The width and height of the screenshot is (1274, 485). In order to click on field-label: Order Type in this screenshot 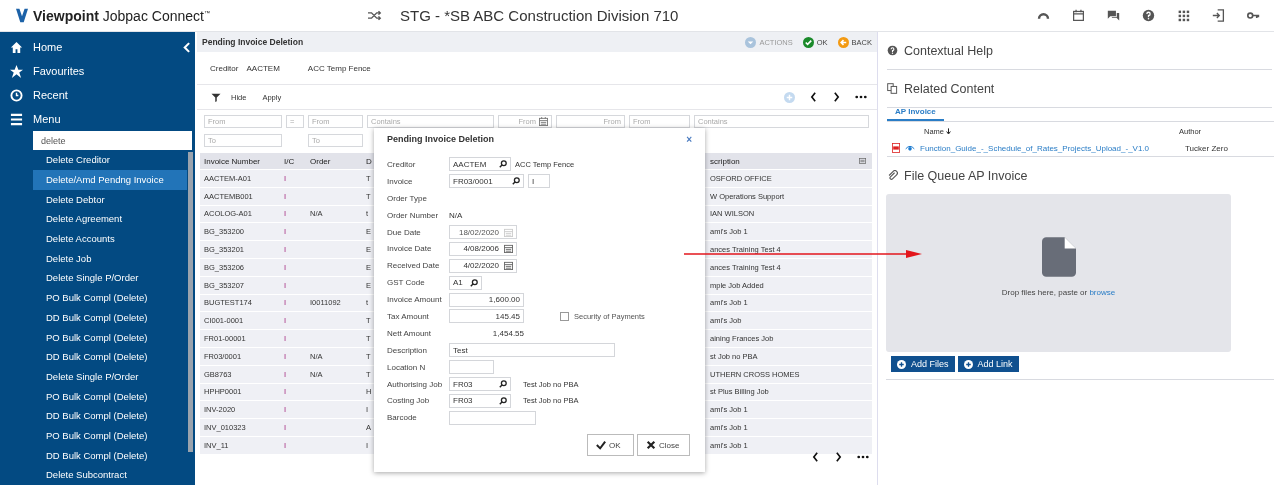, I will do `click(407, 198)`.